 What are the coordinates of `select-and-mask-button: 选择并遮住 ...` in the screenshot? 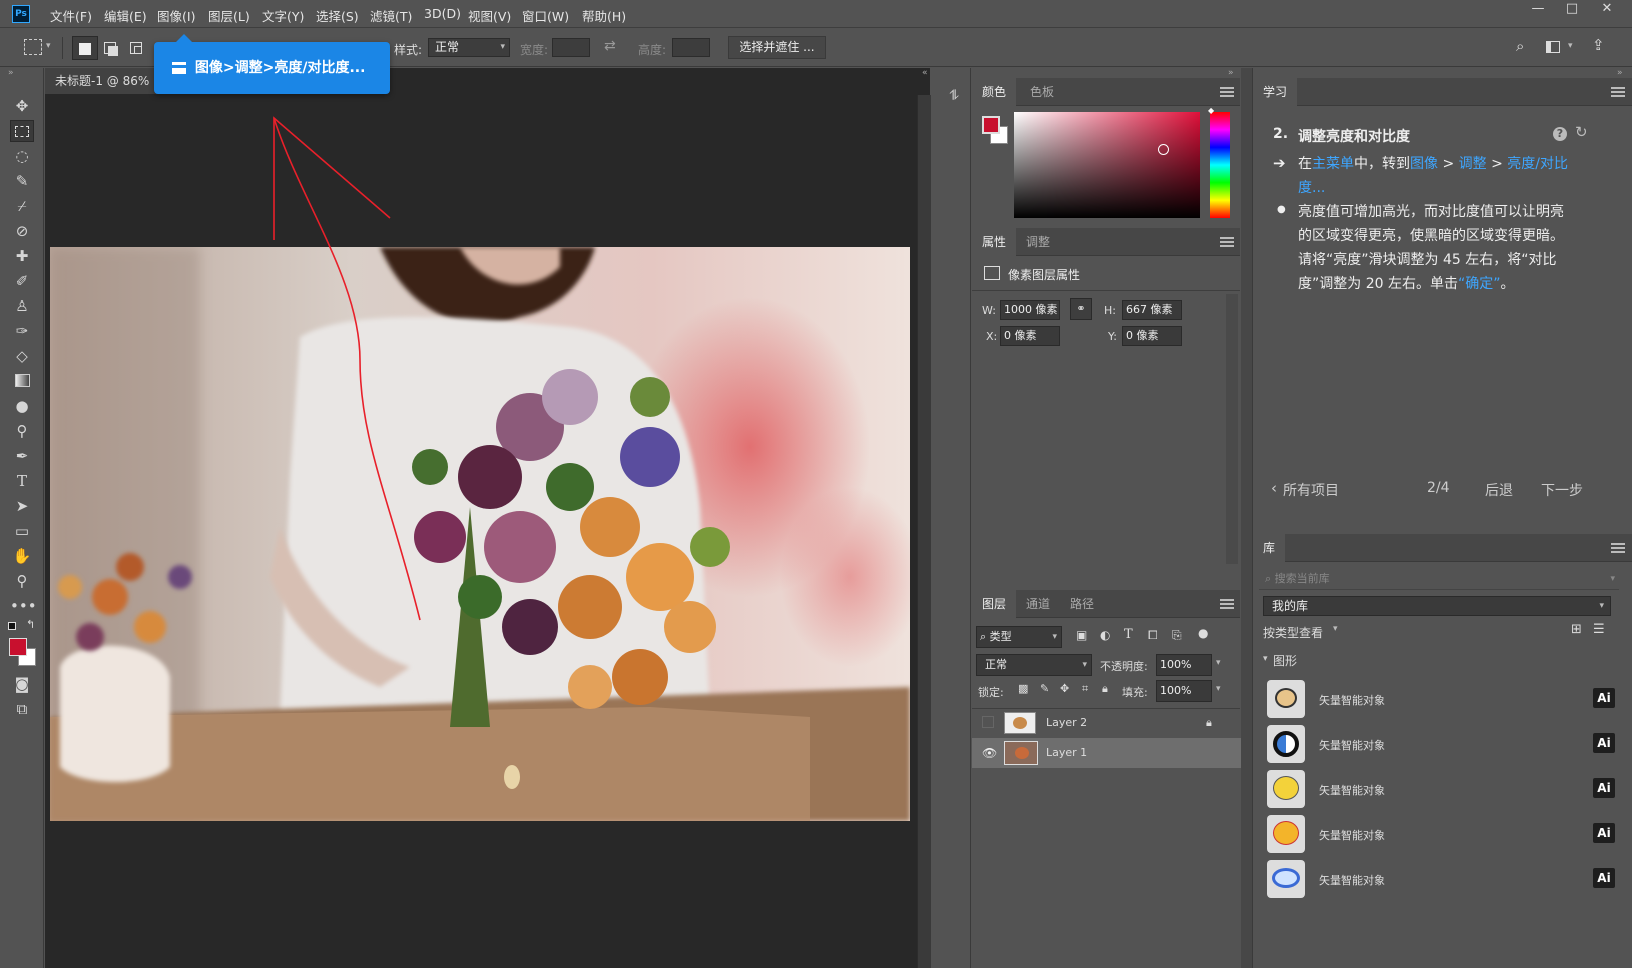 It's located at (777, 47).